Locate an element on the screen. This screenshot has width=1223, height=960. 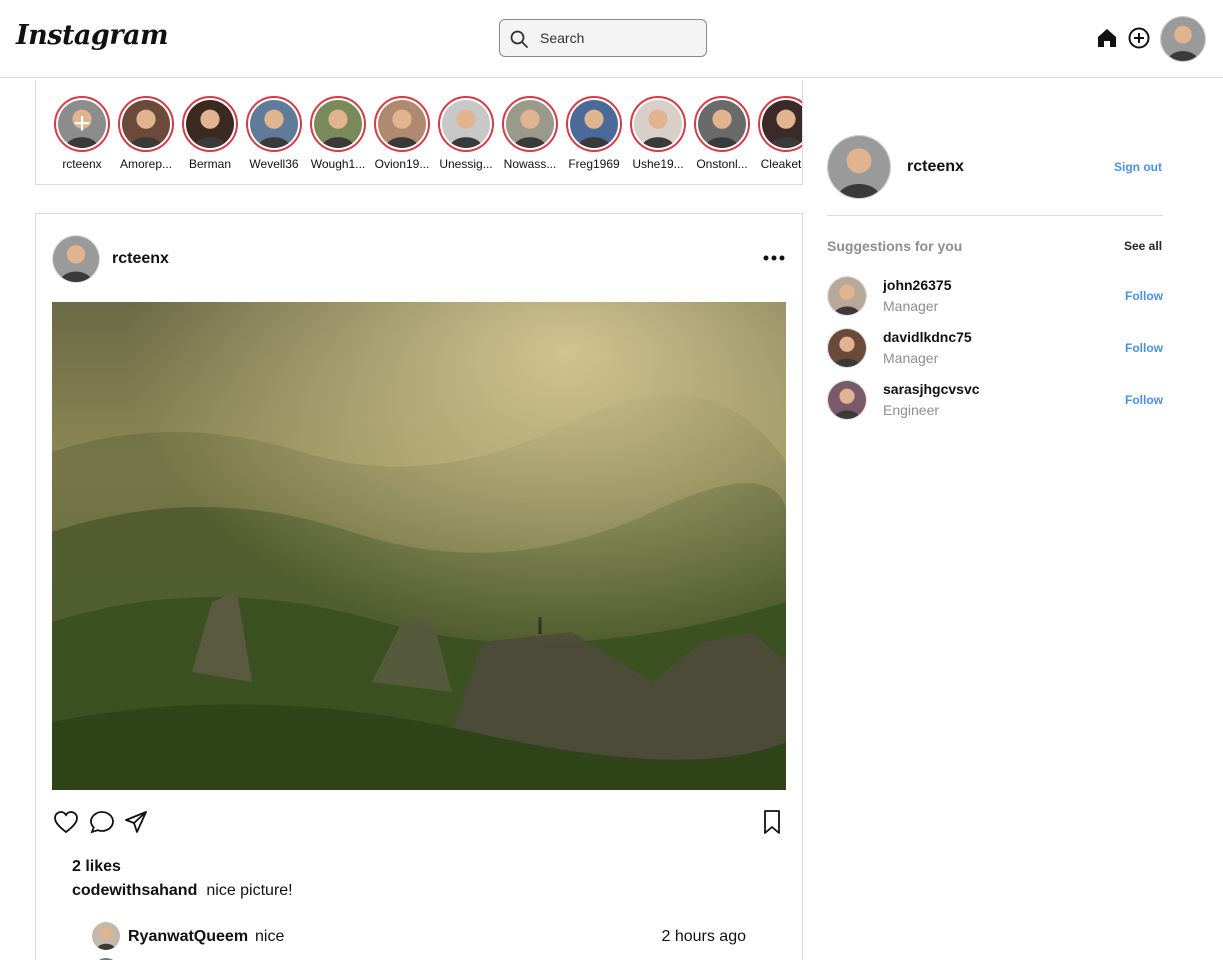
story-item: Wevell36 is located at coordinates (274, 133).